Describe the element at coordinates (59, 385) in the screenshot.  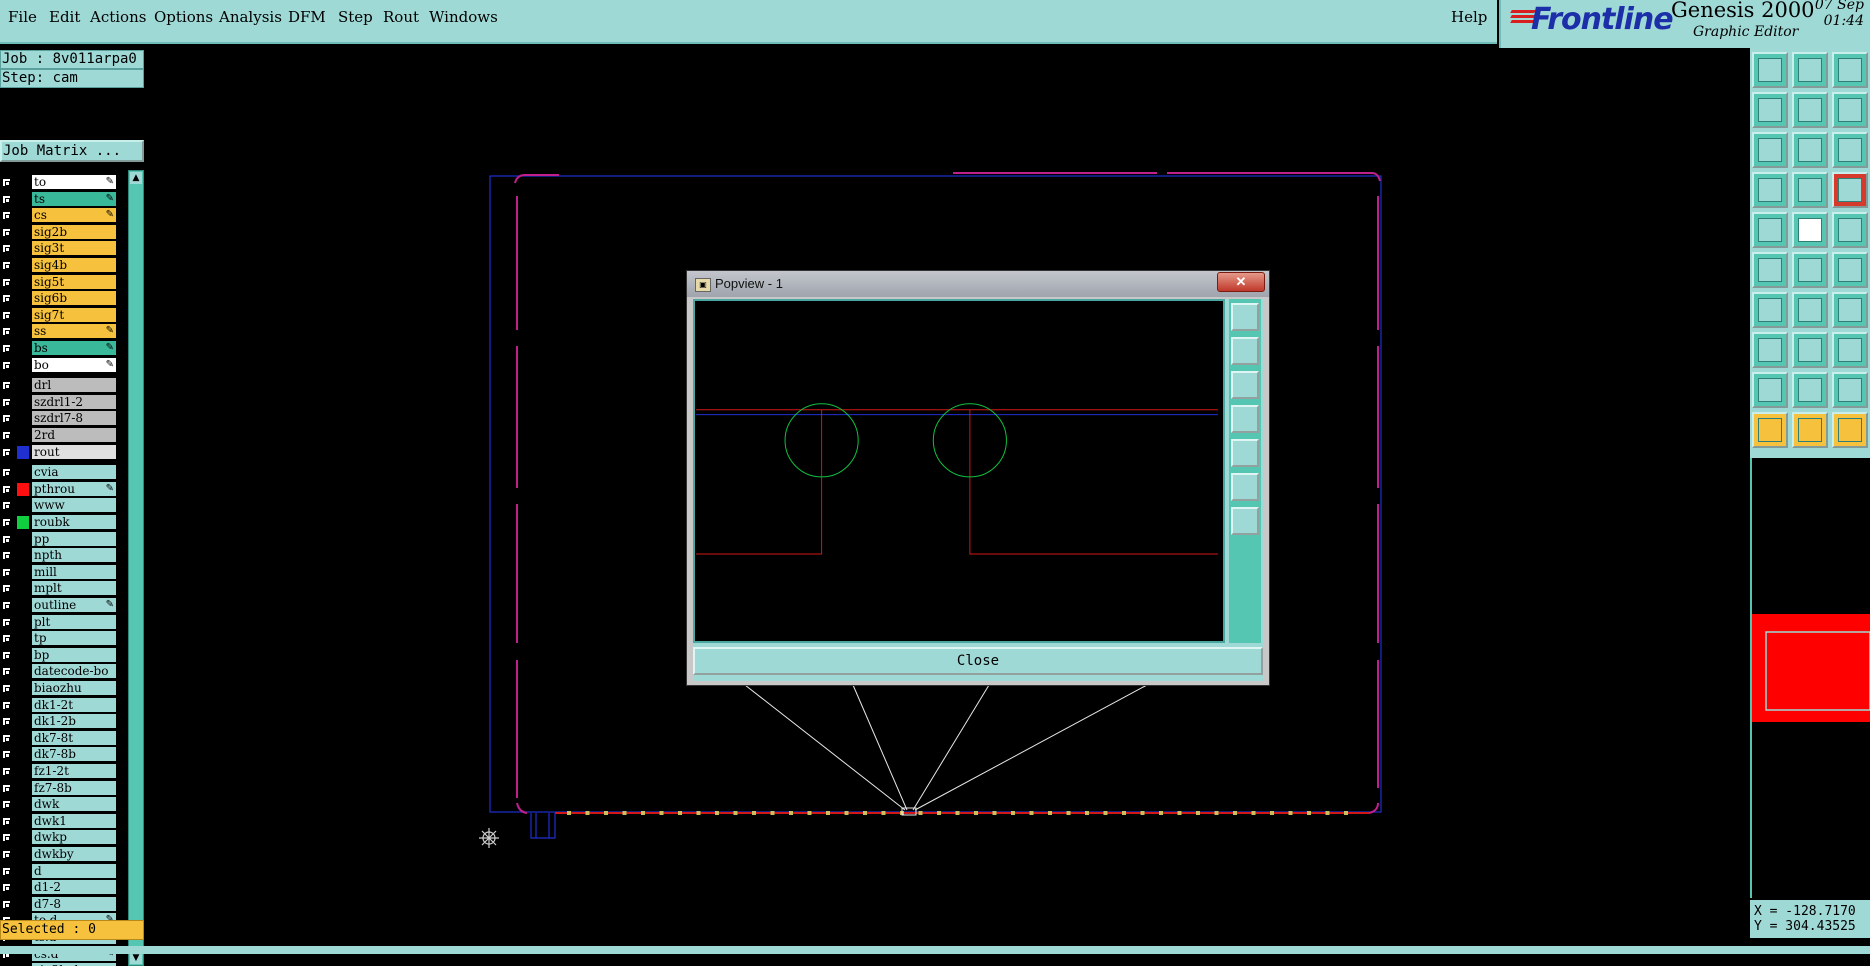
I see `layer-row: drl` at that location.